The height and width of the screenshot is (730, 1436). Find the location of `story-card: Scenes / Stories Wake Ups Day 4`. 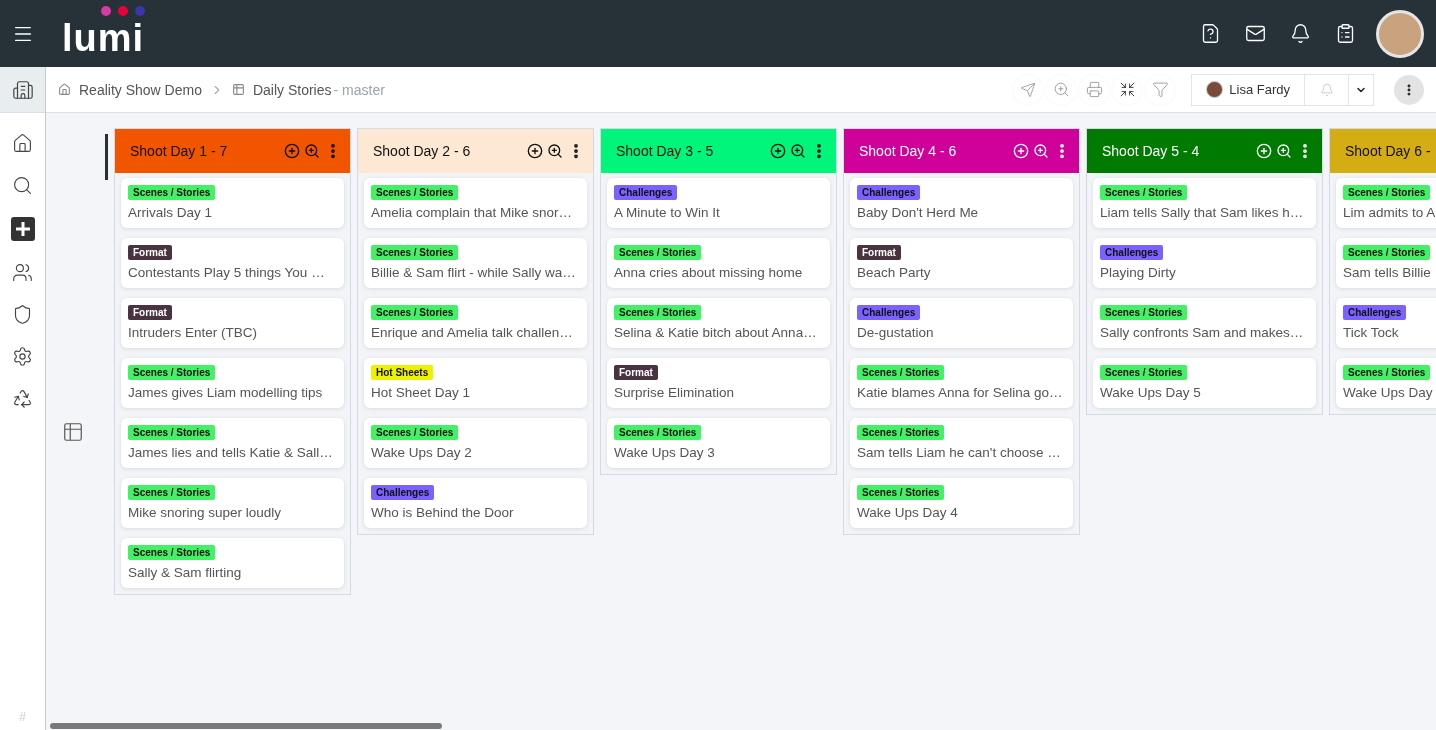

story-card: Scenes / Stories Wake Ups Day 4 is located at coordinates (961, 503).